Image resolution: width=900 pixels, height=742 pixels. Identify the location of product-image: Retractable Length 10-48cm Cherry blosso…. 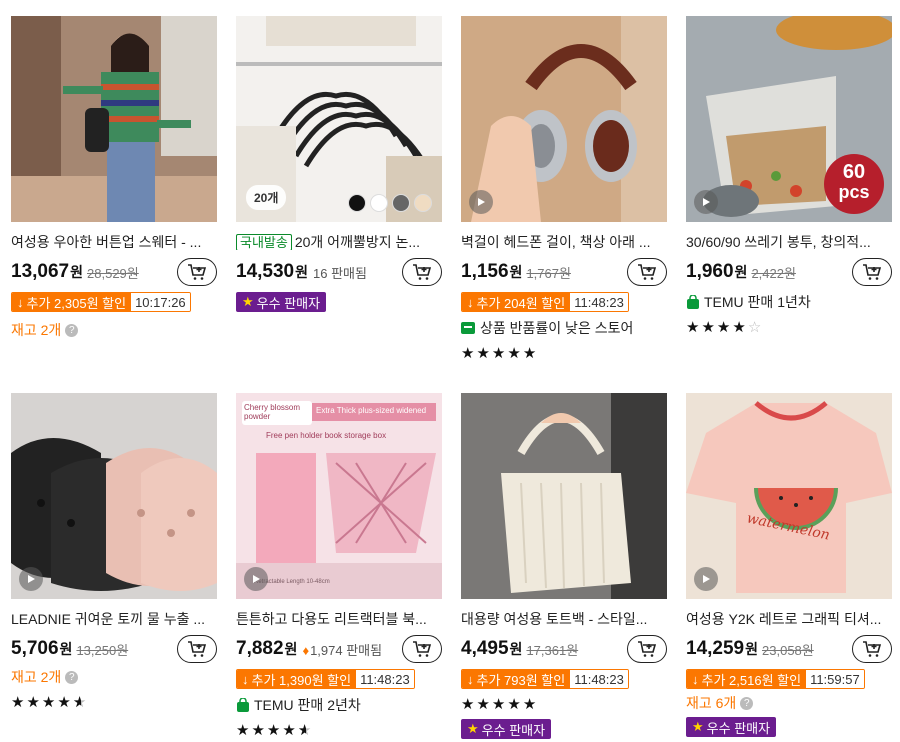
(339, 496).